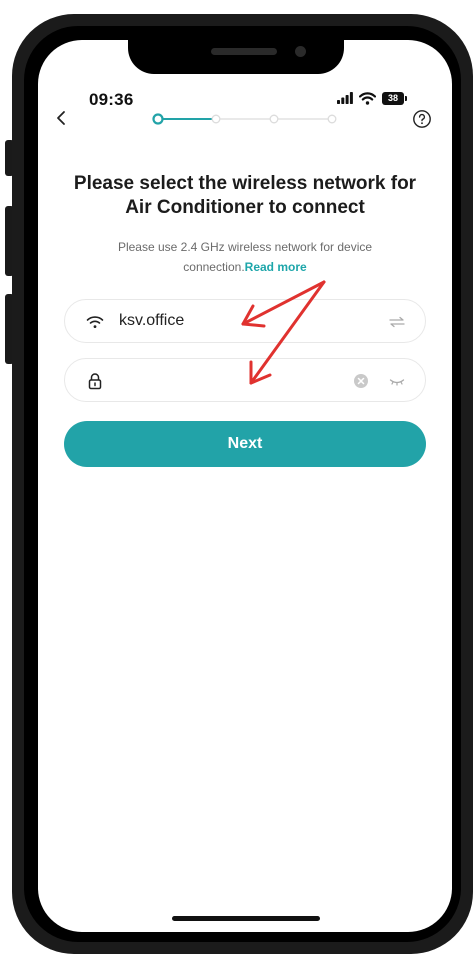  Describe the element at coordinates (244, 51) in the screenshot. I see `earpiece-speaker` at that location.